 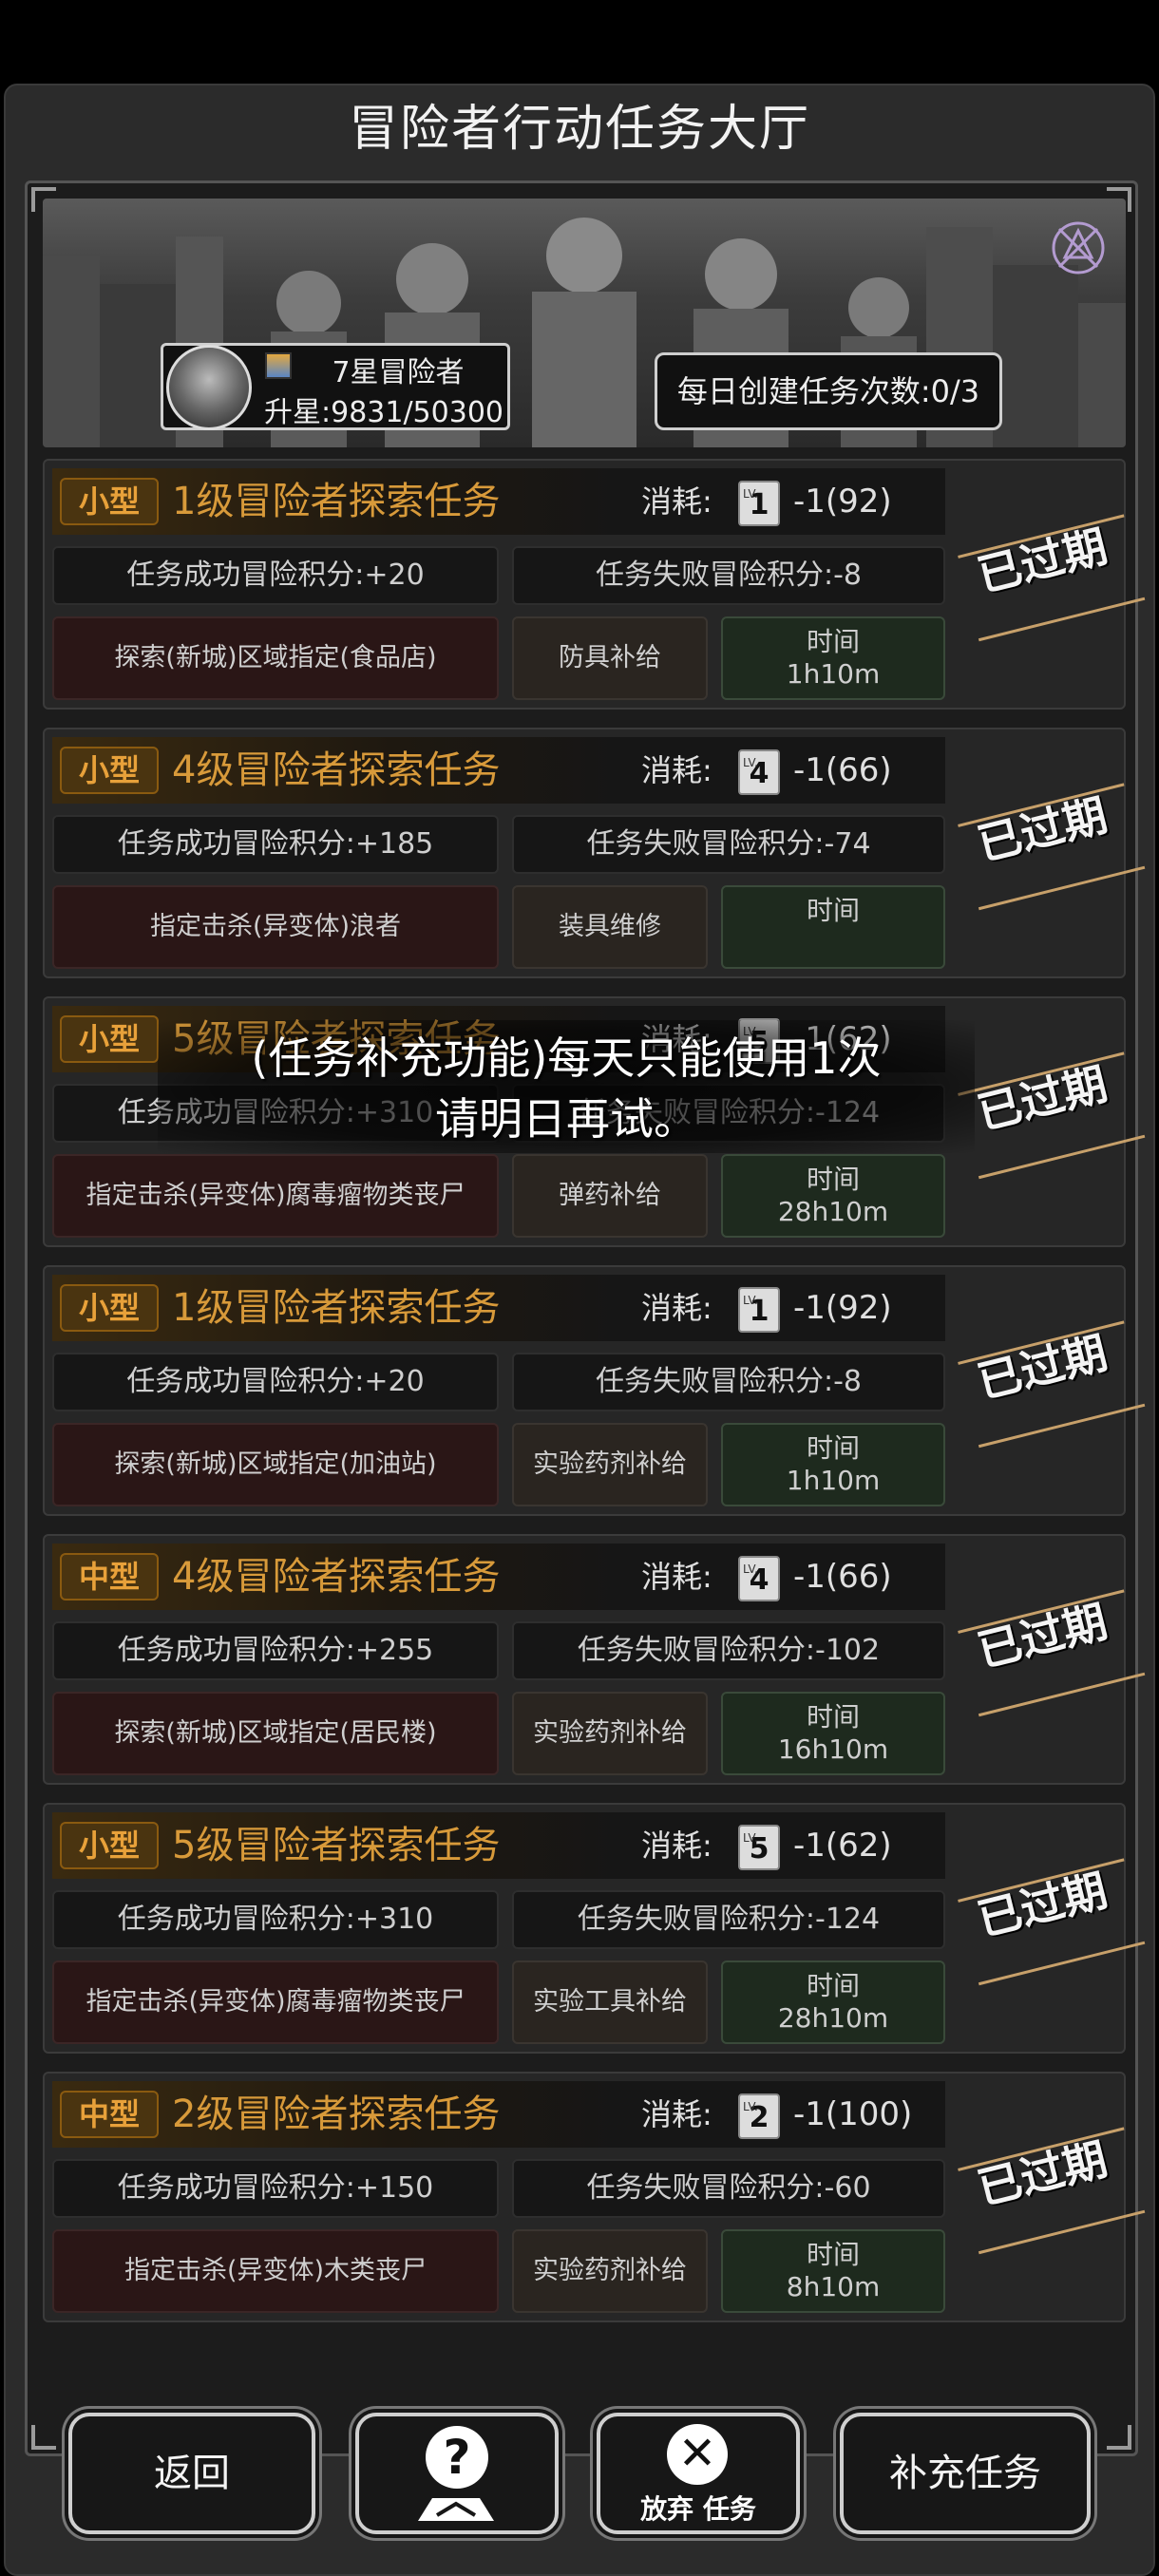 What do you see at coordinates (579, 129) in the screenshot?
I see `page-title: 冒险者行动任务大厅` at bounding box center [579, 129].